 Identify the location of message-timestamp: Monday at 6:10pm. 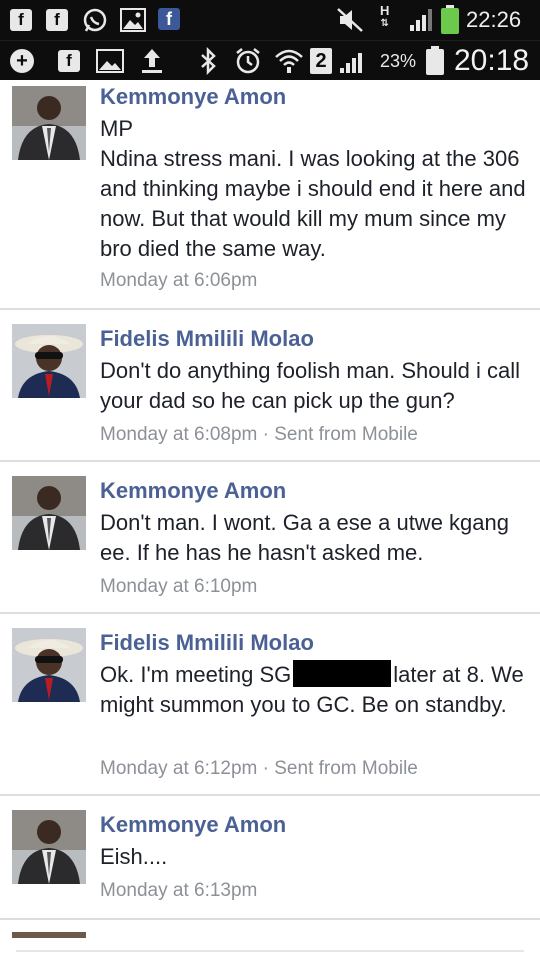
(179, 586).